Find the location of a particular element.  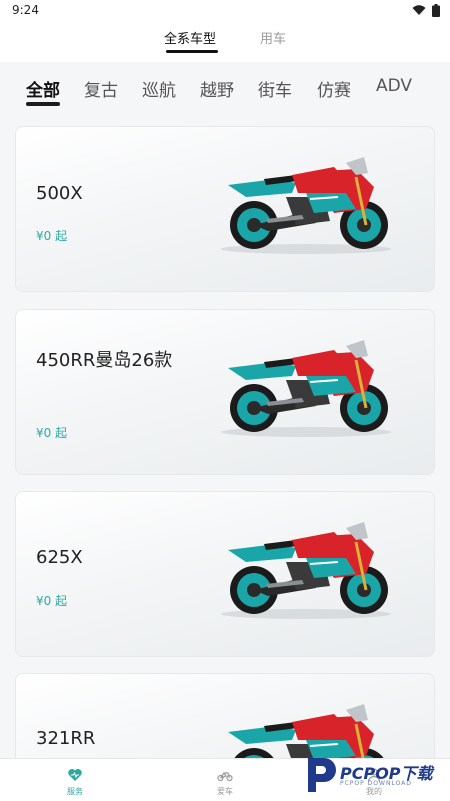

nav-service: 服务 is located at coordinates (75, 780).